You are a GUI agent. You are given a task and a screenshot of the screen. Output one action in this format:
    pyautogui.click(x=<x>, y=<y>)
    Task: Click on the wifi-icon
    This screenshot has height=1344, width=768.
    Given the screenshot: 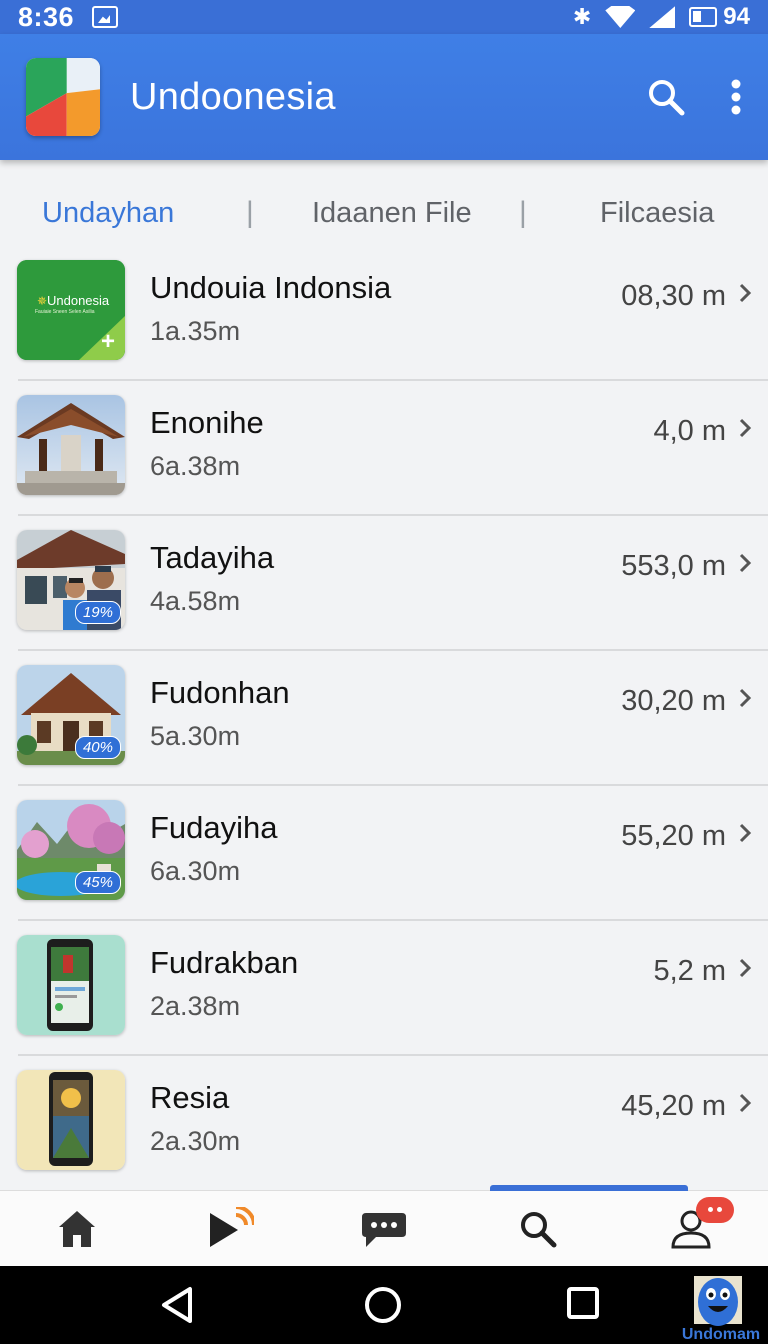 What is the action you would take?
    pyautogui.click(x=620, y=17)
    